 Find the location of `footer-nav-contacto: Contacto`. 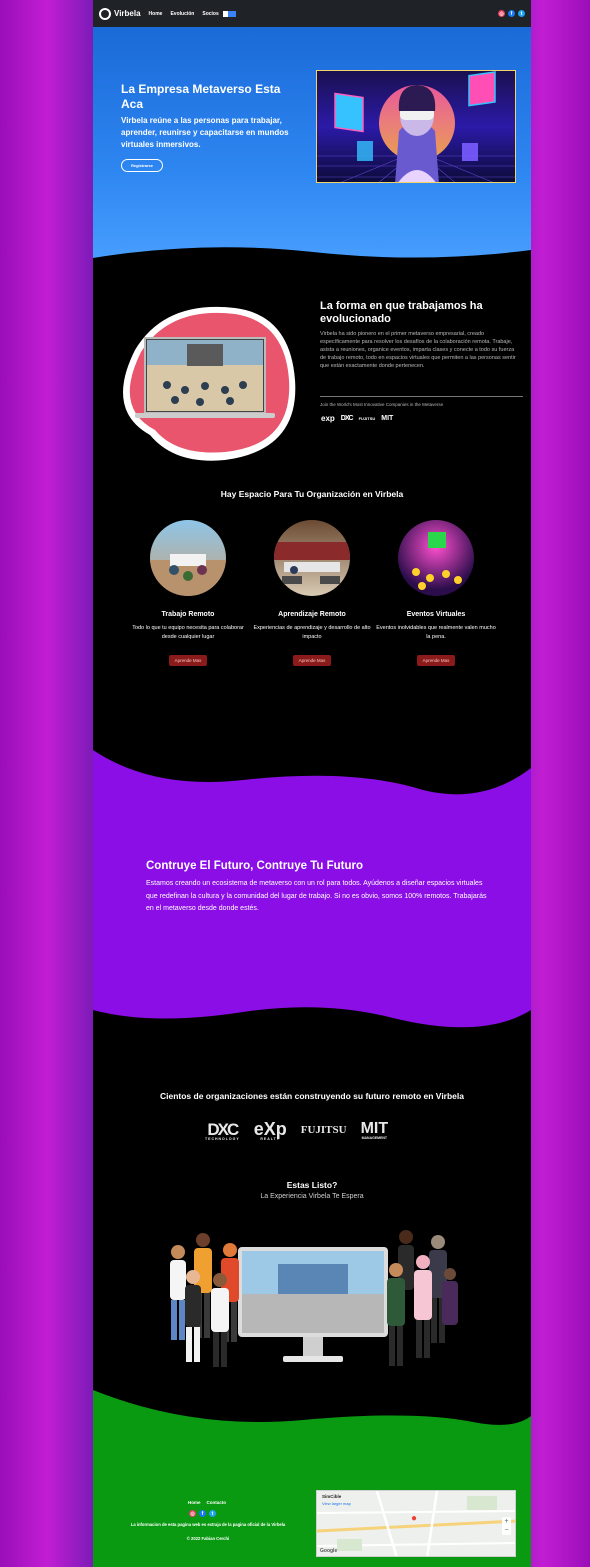

footer-nav-contacto: Contacto is located at coordinates (217, 1502).